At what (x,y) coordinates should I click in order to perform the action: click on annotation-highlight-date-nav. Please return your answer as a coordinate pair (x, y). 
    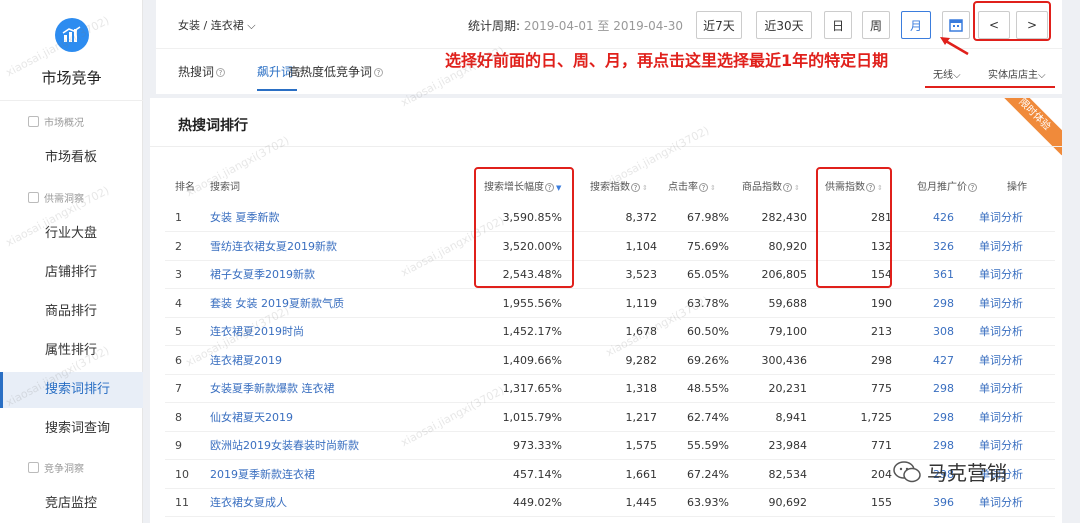
    Looking at the image, I should click on (1012, 21).